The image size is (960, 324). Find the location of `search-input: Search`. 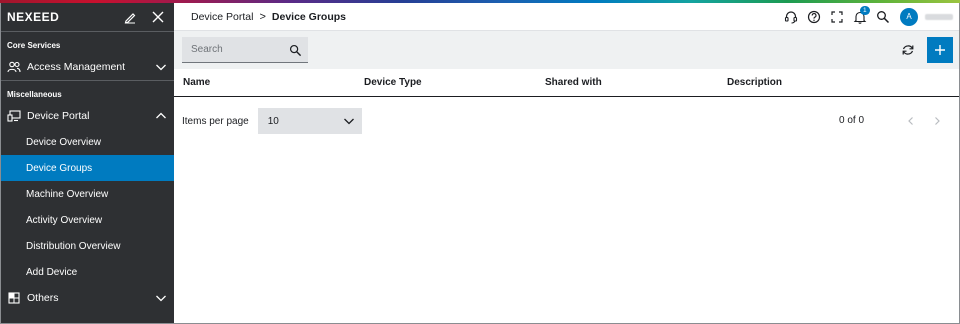

search-input: Search is located at coordinates (245, 50).